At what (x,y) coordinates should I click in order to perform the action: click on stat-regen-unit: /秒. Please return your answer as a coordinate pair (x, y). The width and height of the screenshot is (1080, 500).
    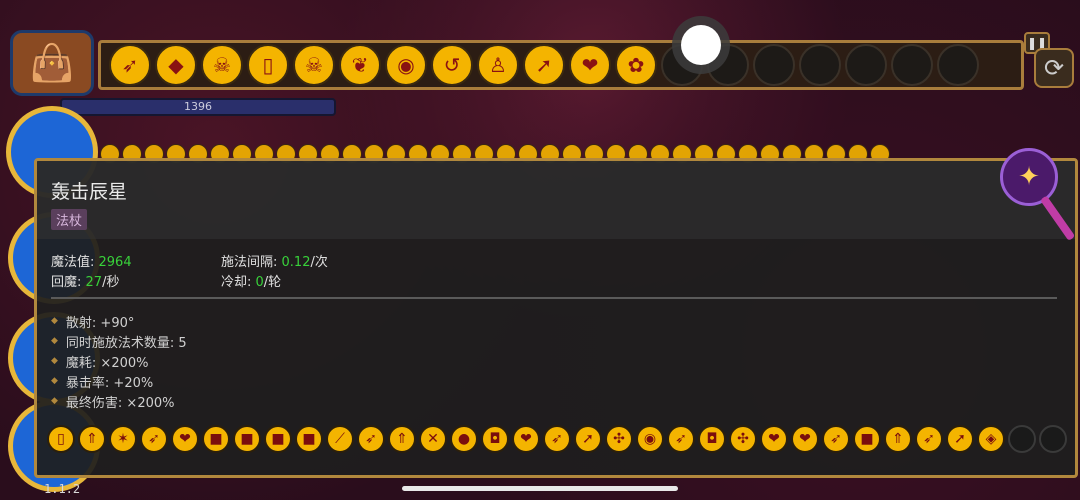
    Looking at the image, I should click on (111, 282).